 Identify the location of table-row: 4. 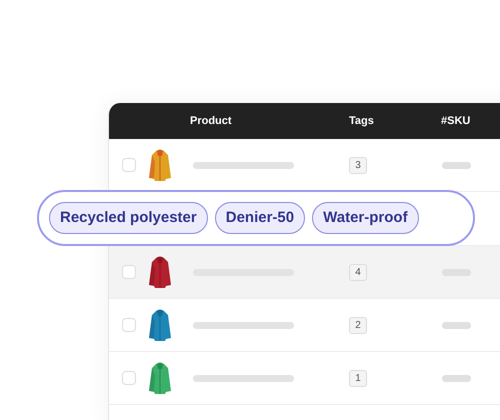
(304, 272).